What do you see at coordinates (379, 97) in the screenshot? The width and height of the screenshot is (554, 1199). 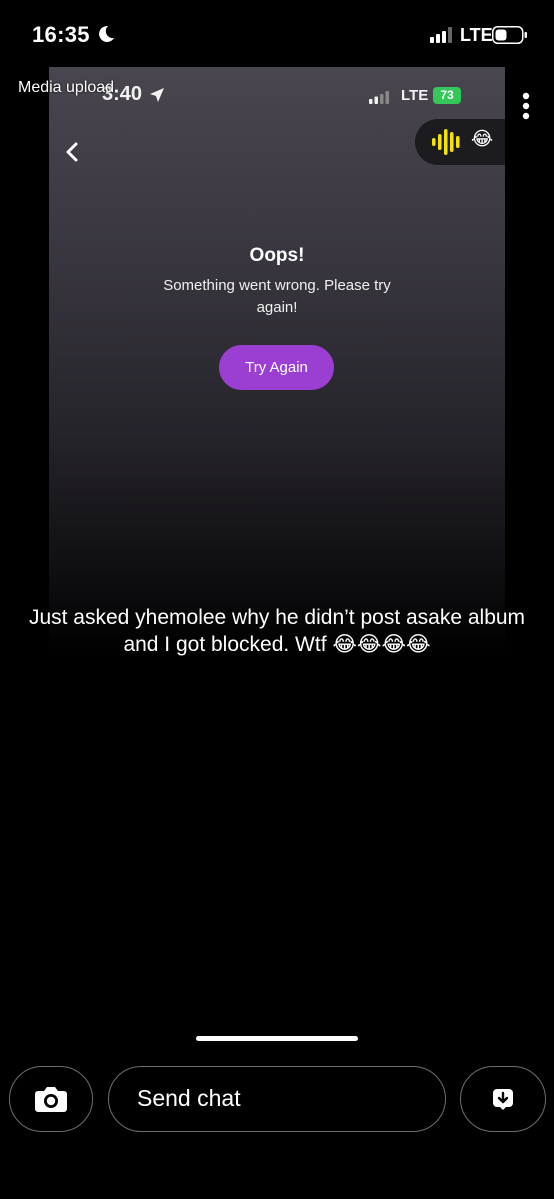 I see `inner-signal-icon` at bounding box center [379, 97].